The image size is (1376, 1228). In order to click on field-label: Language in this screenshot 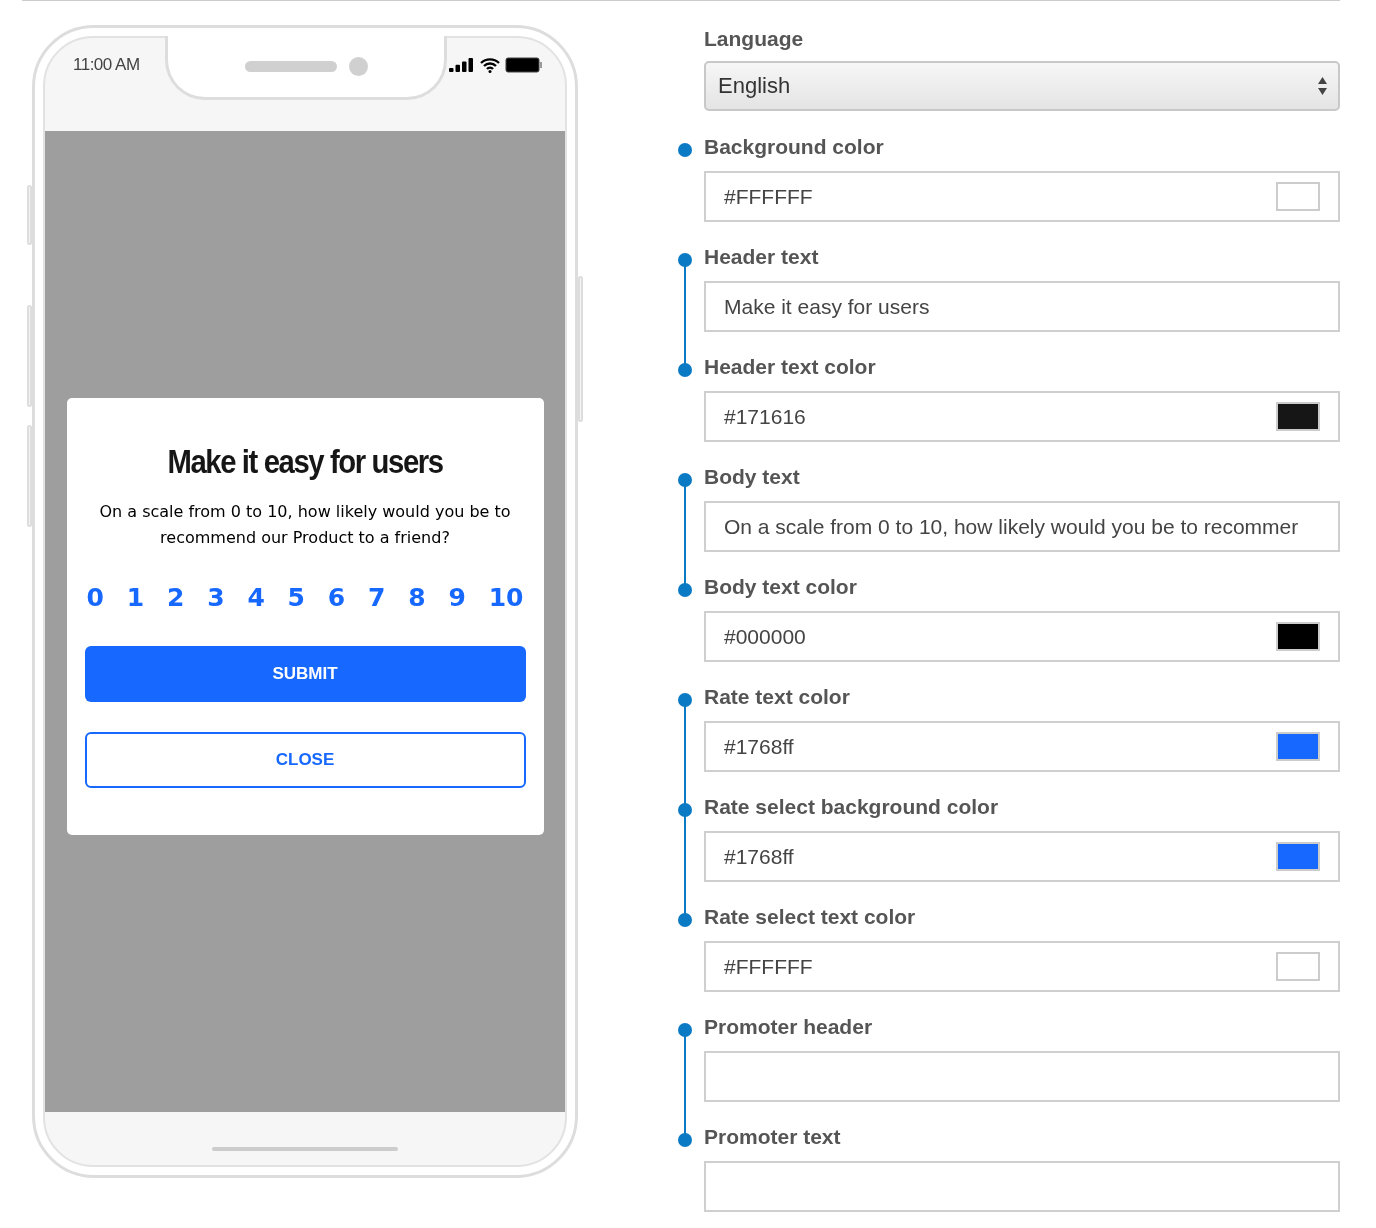, I will do `click(754, 39)`.